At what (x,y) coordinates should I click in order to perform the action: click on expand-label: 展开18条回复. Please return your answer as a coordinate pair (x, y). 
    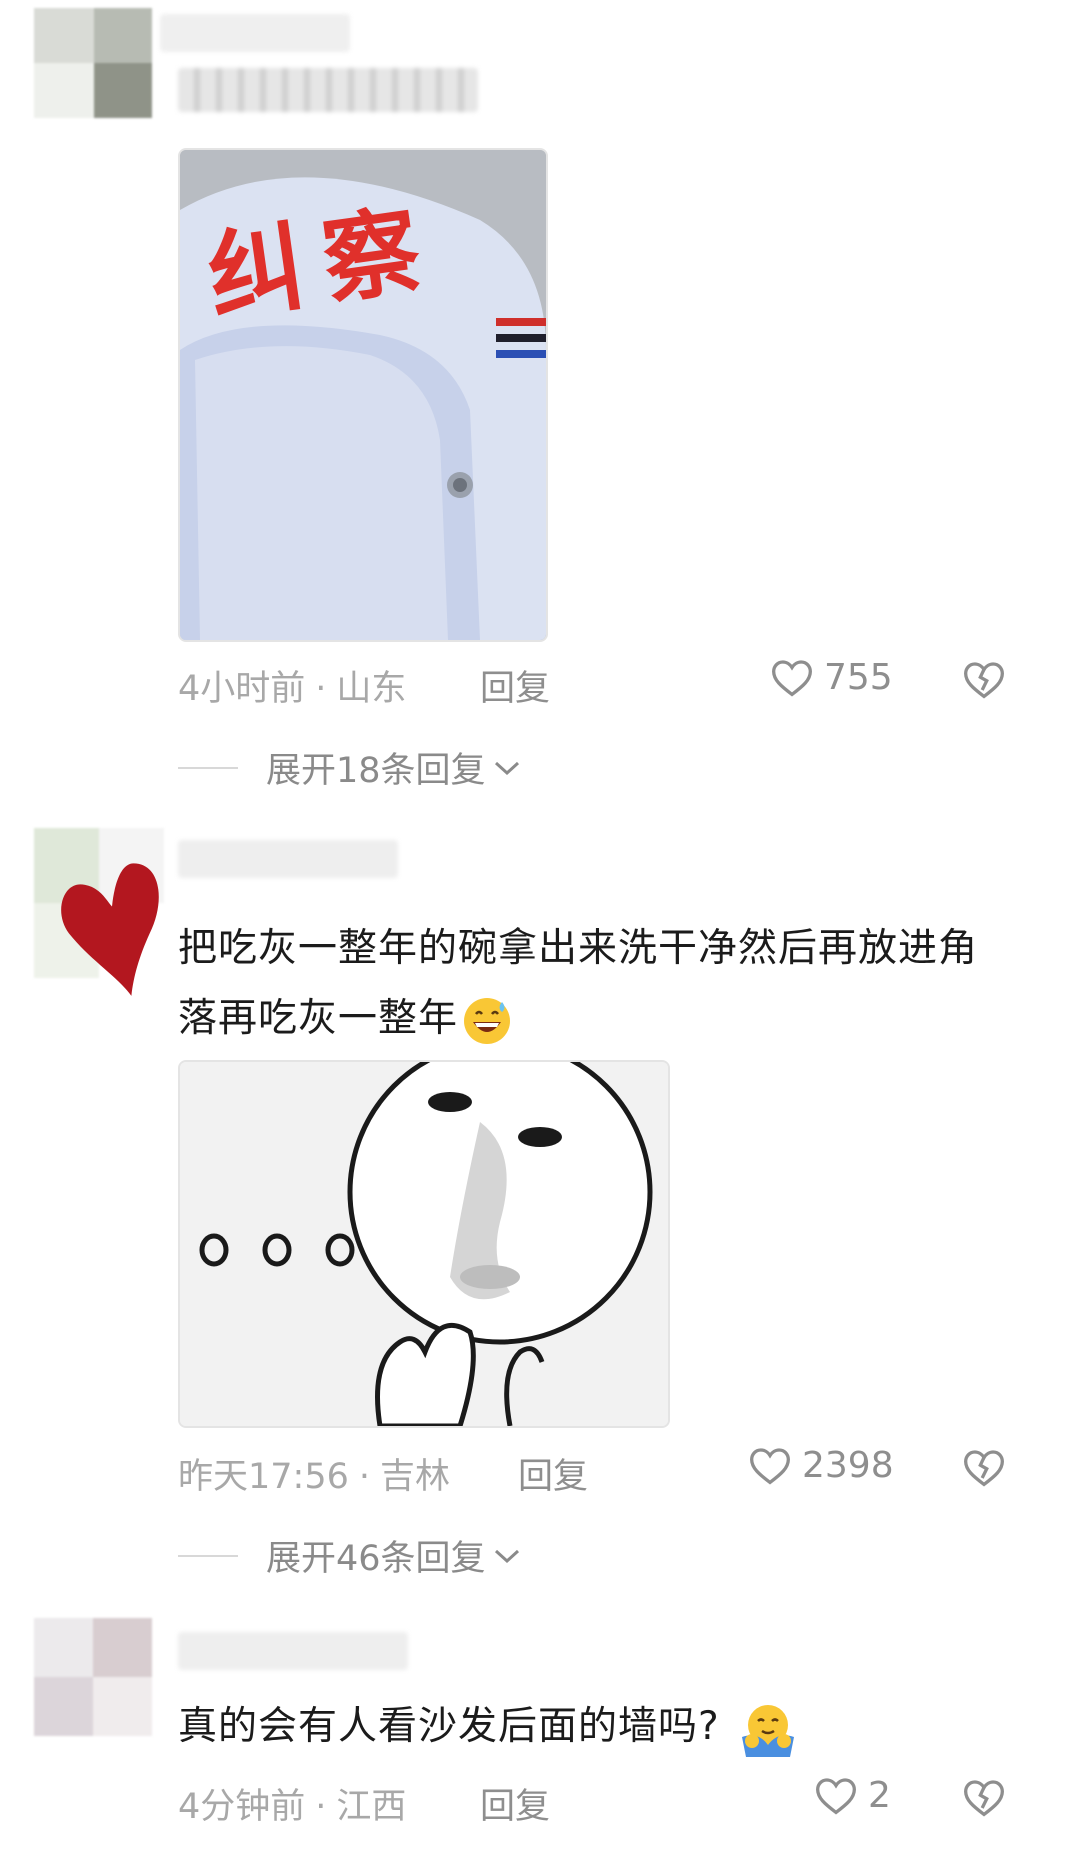
    Looking at the image, I should click on (376, 771).